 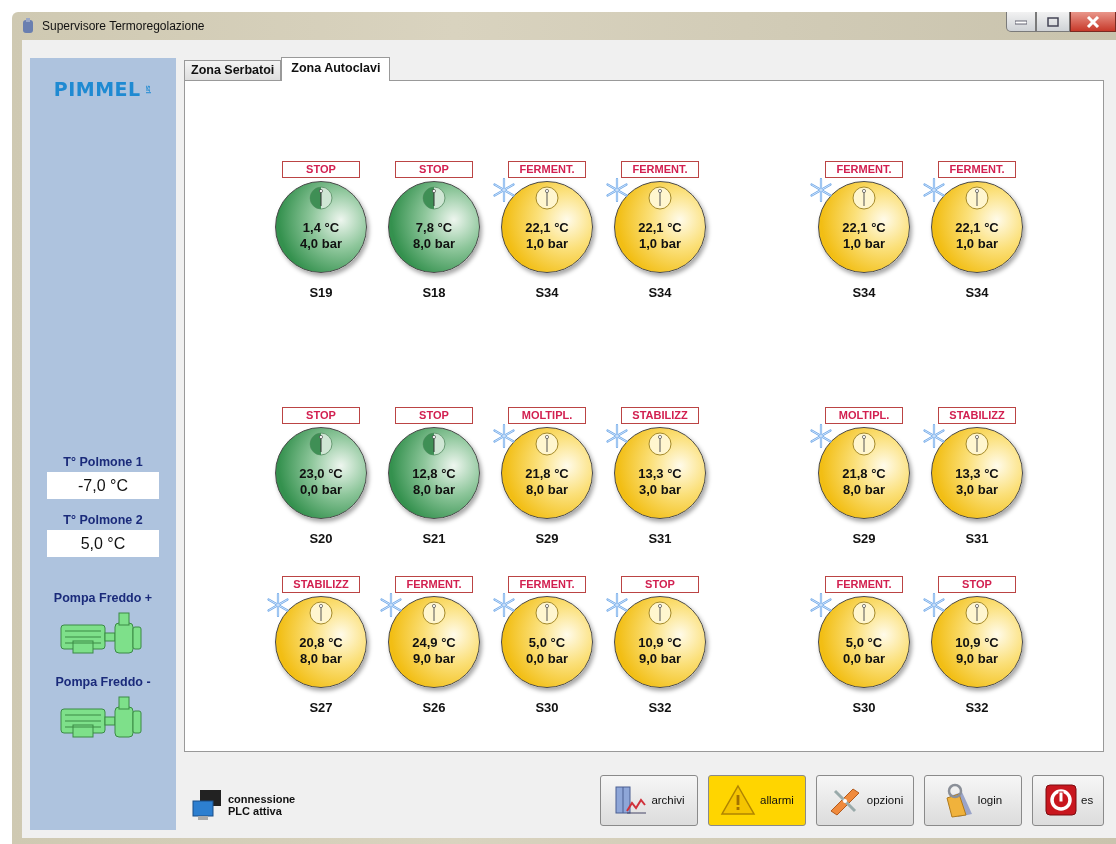 What do you see at coordinates (28, 26) in the screenshot?
I see `app-icon` at bounding box center [28, 26].